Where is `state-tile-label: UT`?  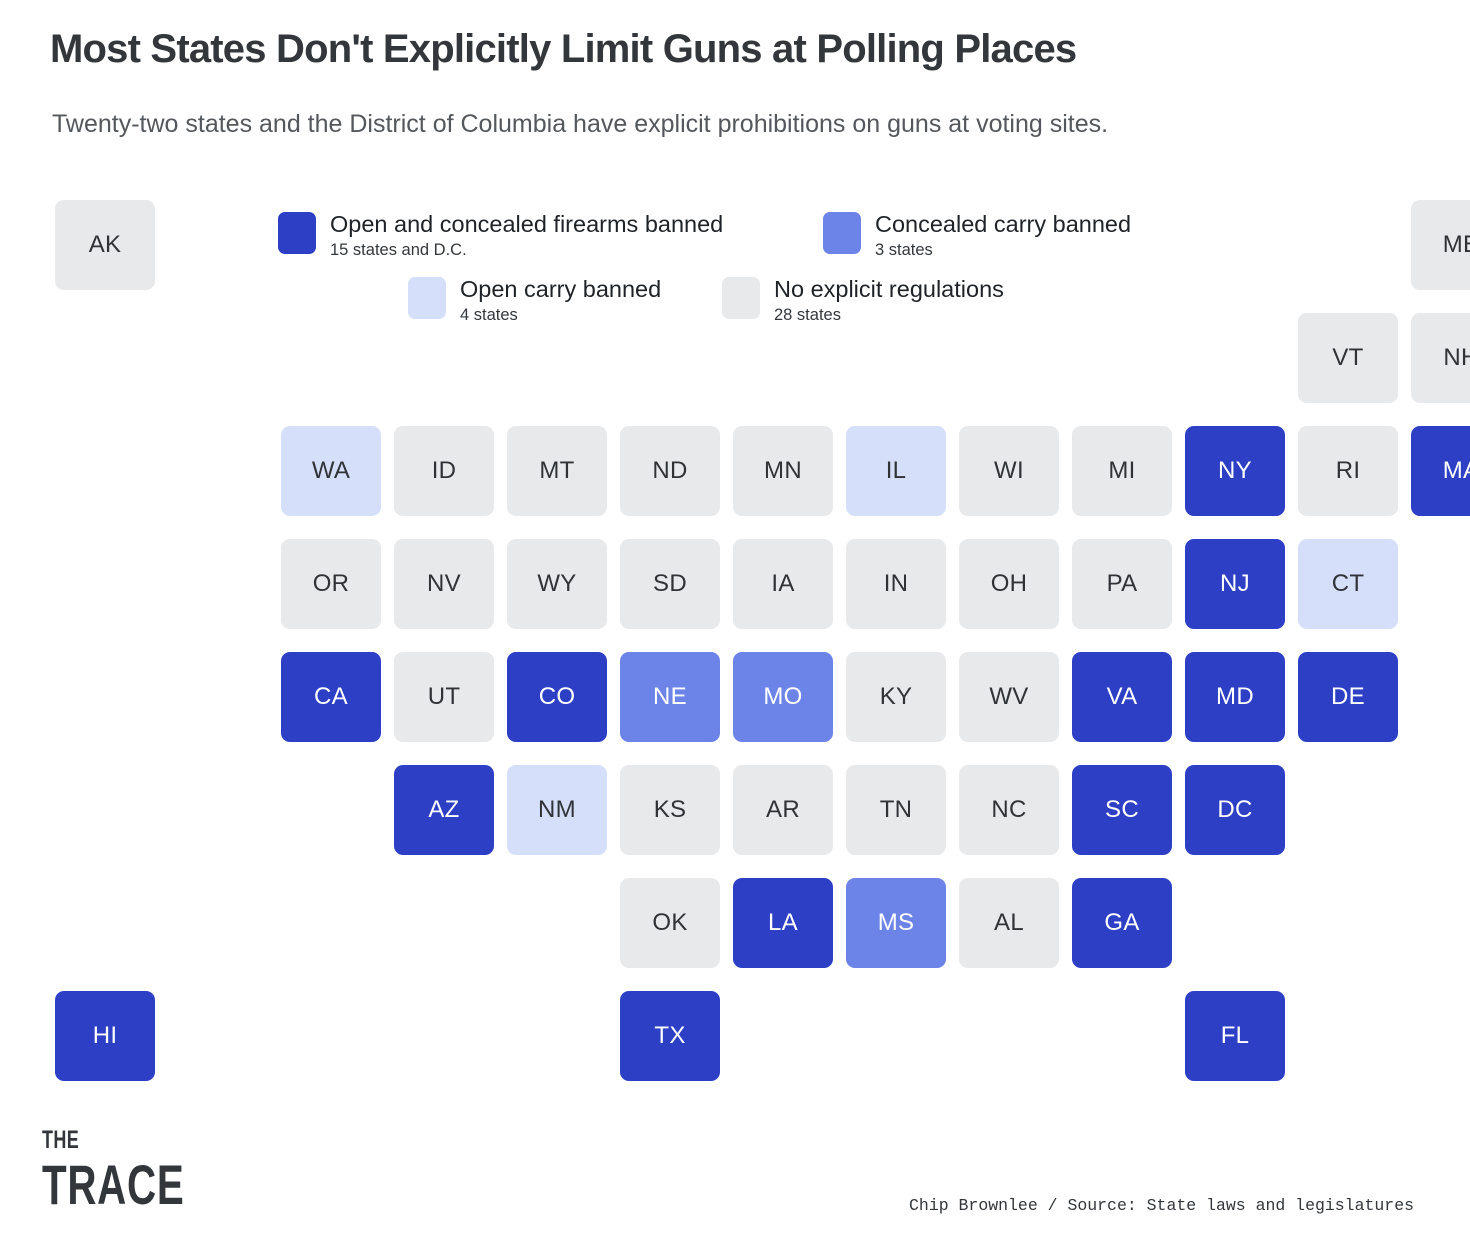
state-tile-label: UT is located at coordinates (444, 696).